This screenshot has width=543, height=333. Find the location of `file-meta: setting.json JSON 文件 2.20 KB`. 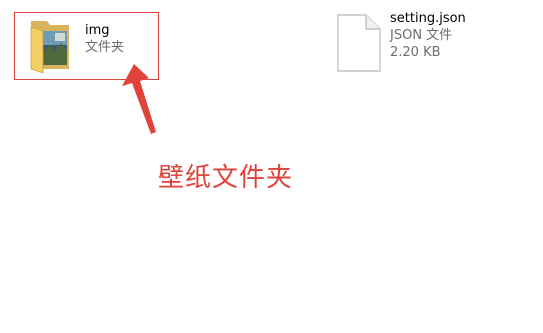

file-meta: setting.json JSON 文件 2.20 KB is located at coordinates (428, 35).